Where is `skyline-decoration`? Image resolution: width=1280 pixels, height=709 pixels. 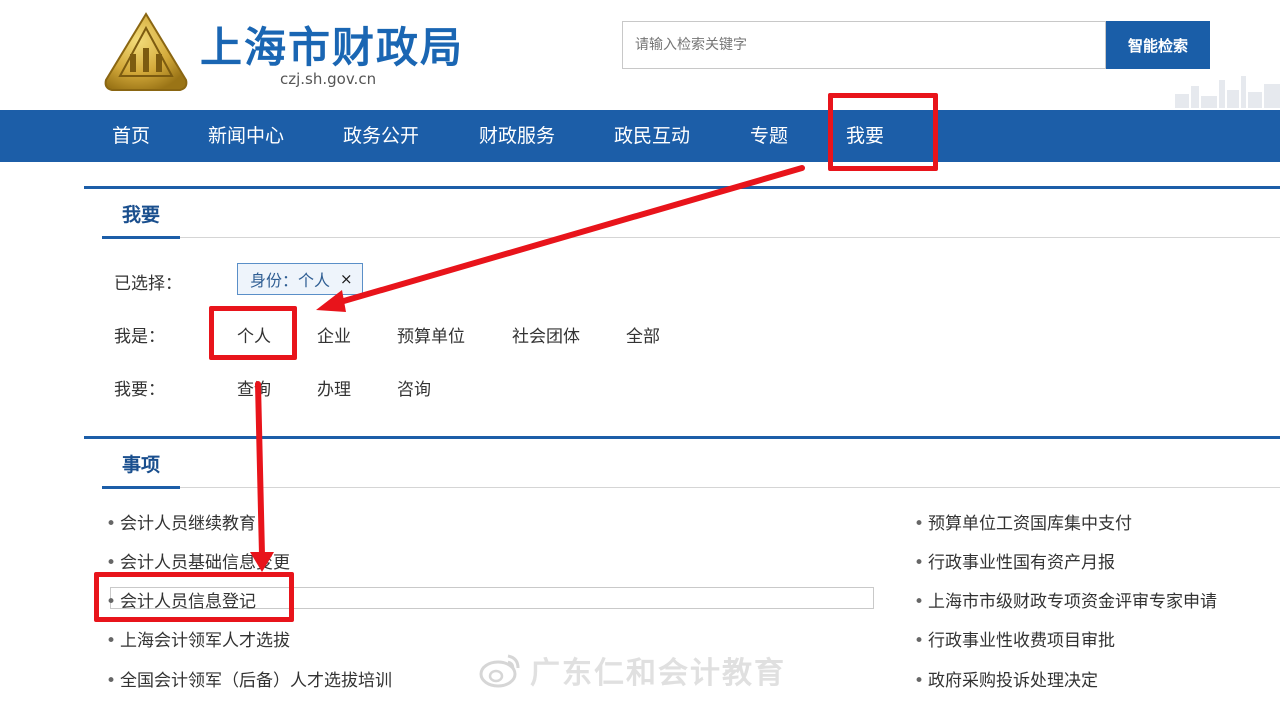 skyline-decoration is located at coordinates (1227, 92).